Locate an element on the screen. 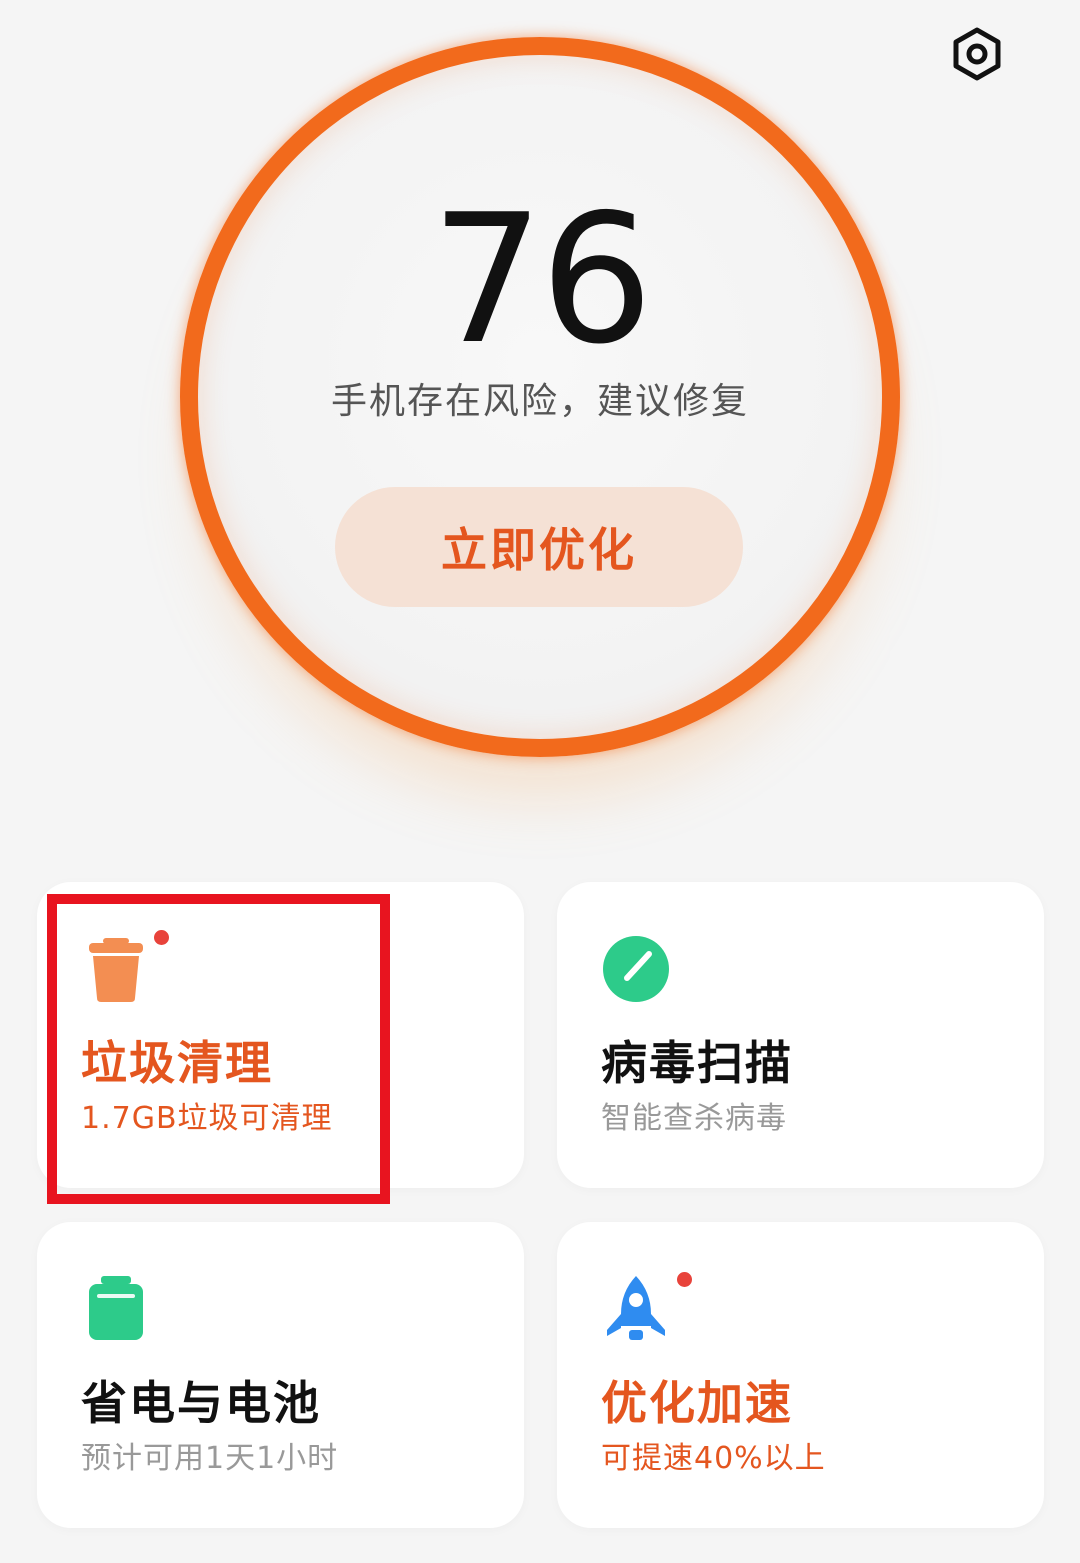  card-subtitle: 可提速40%以上 is located at coordinates (713, 1458).